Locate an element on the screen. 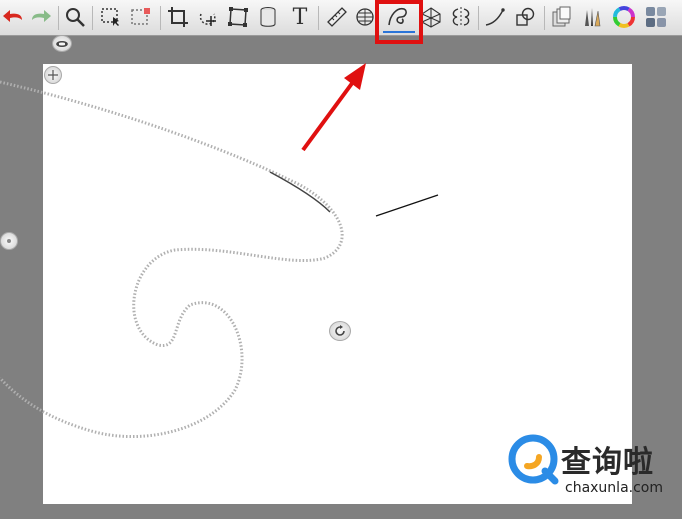 The image size is (682, 519). annotation-arrow is located at coordinates (328, 116).